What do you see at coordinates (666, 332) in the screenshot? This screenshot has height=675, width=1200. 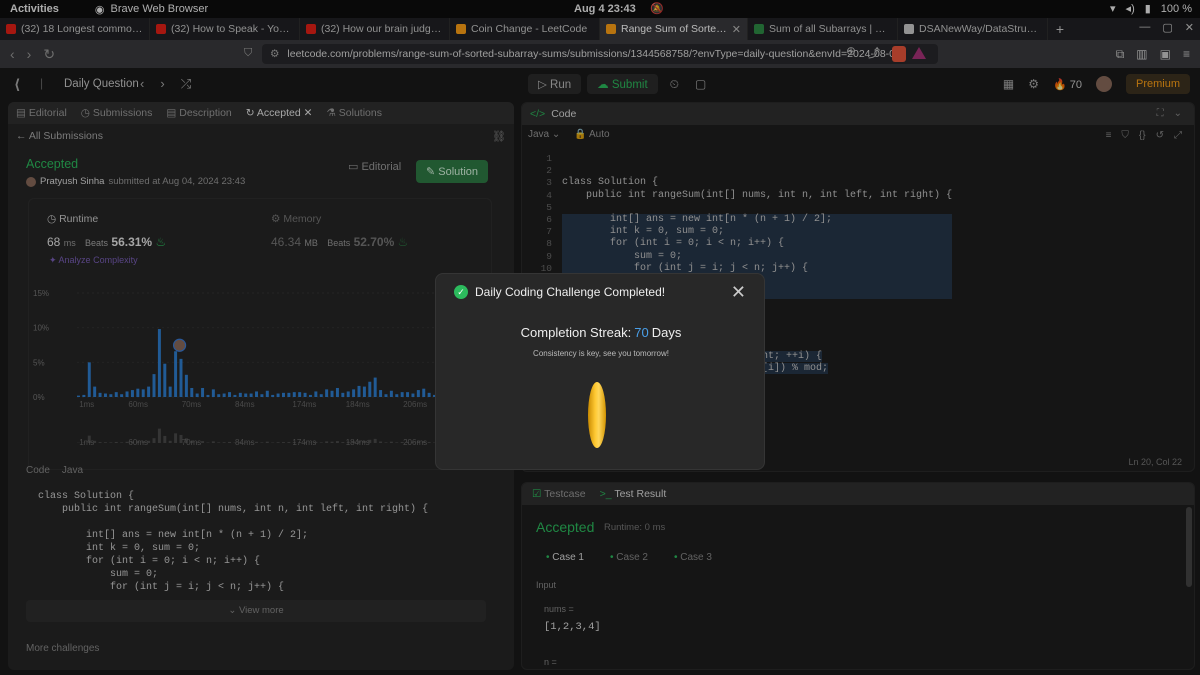 I see `streak-unit: Days` at bounding box center [666, 332].